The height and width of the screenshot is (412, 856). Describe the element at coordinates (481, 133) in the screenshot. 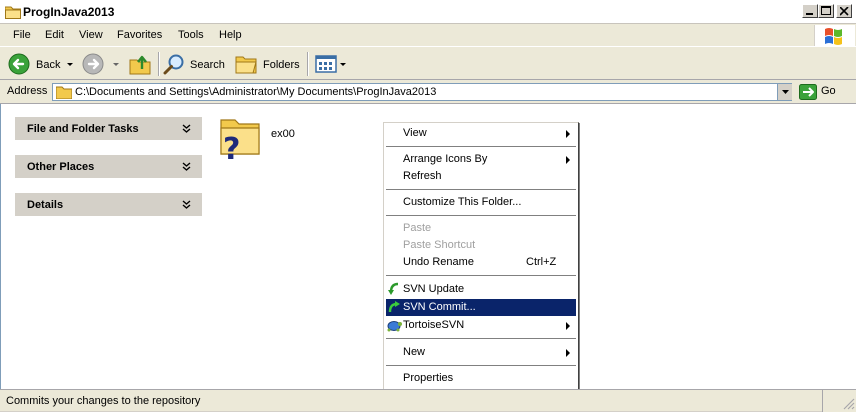

I see `menu-item-view: View` at that location.